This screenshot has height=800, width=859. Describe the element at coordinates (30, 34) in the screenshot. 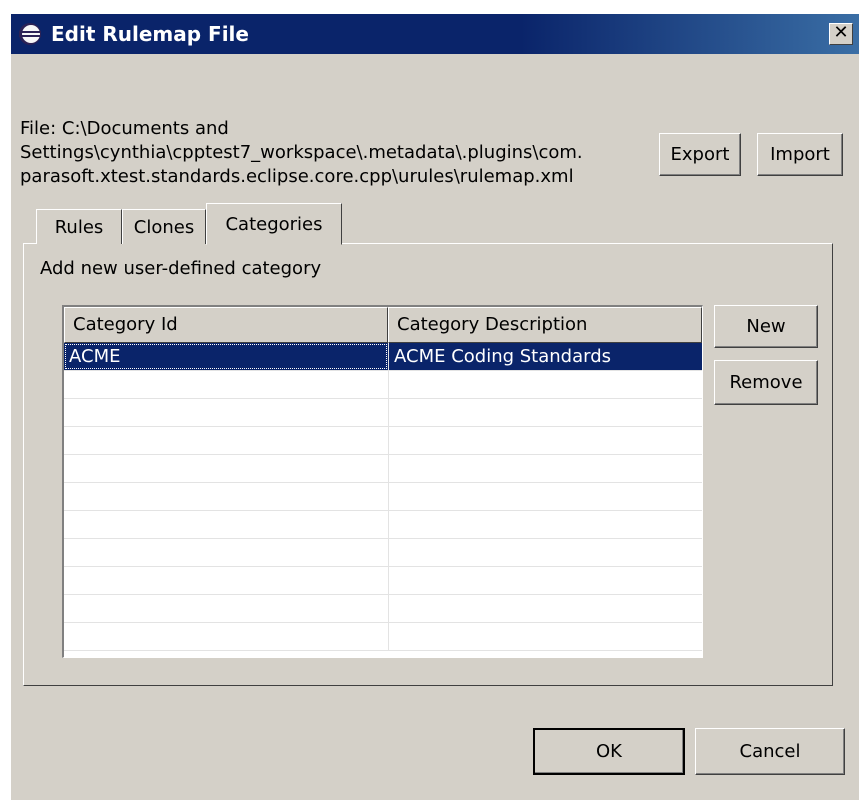

I see `eclipse-icon` at that location.